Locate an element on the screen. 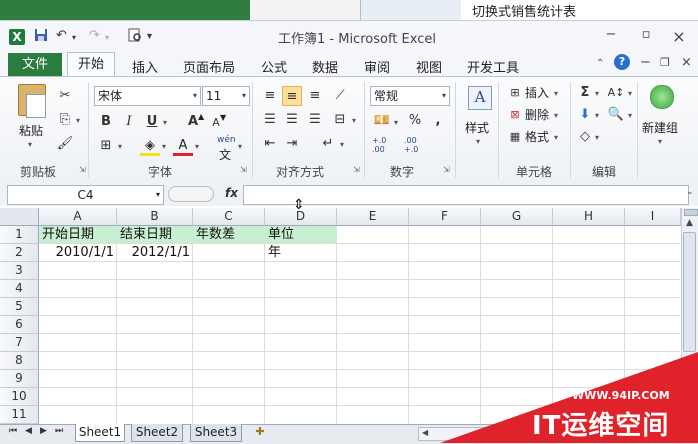 This screenshot has height=444, width=698. name-box-dropdown-icon: ▾ is located at coordinates (158, 195).